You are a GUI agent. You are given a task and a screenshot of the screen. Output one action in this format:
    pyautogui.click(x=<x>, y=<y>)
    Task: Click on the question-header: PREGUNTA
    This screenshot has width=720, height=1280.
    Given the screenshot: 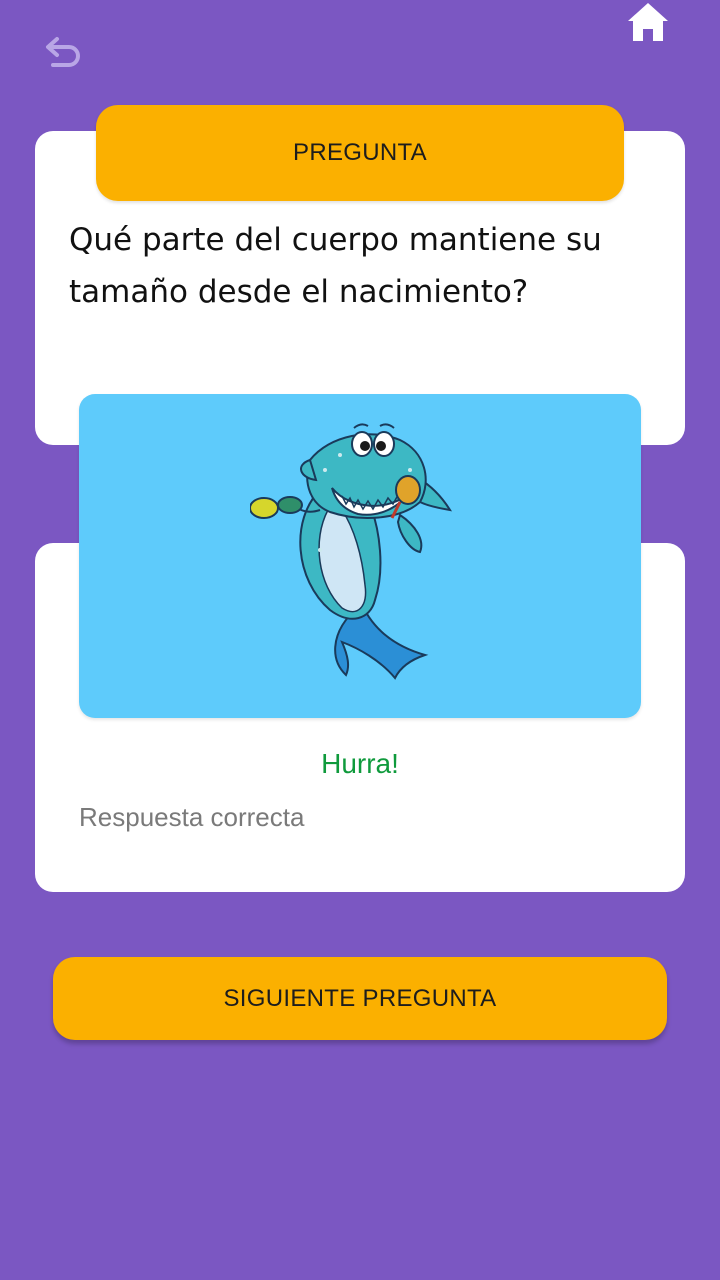 What is the action you would take?
    pyautogui.click(x=360, y=153)
    